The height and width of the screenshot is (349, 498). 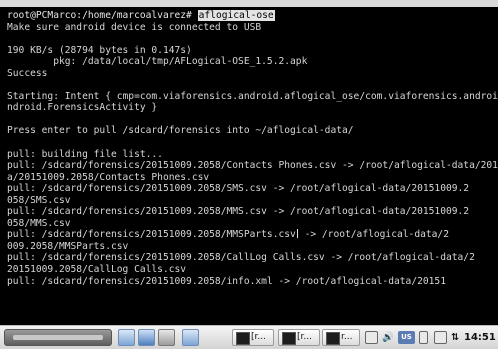 I want to click on taskbar: [r... [r... r... 🔊 US ⇅ 14:51, so click(x=249, y=337).